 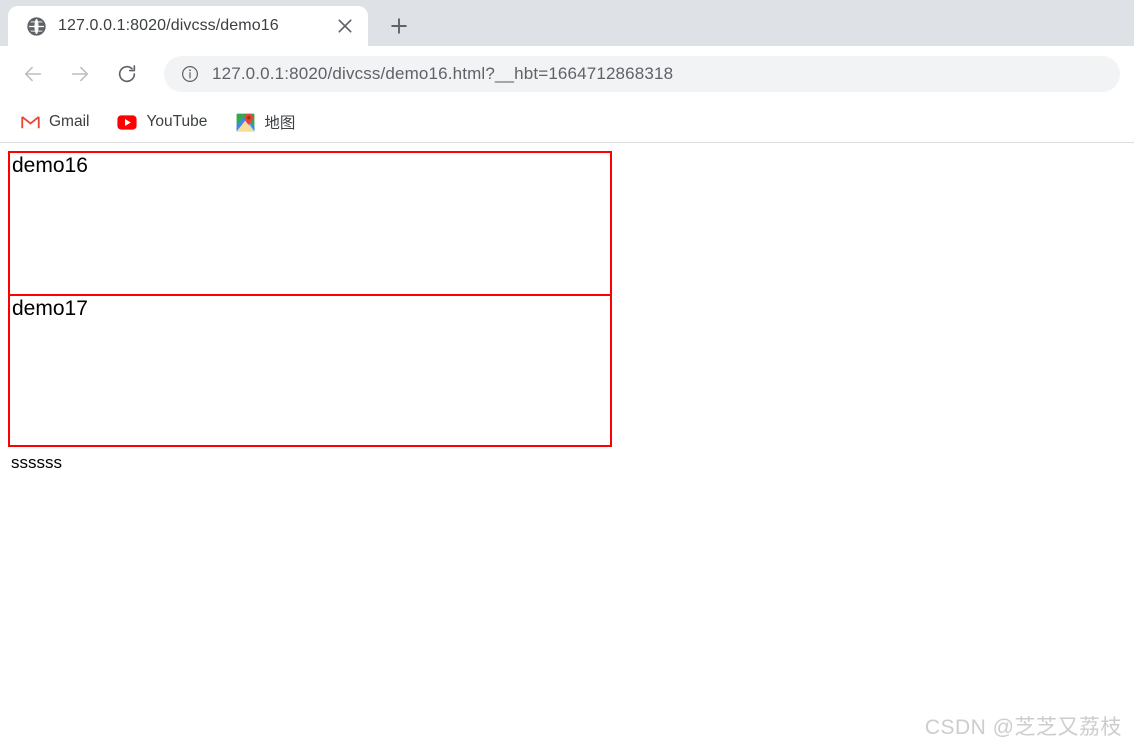 I want to click on bookmarks-bar: Gmail YouTube 地图, so click(x=567, y=122).